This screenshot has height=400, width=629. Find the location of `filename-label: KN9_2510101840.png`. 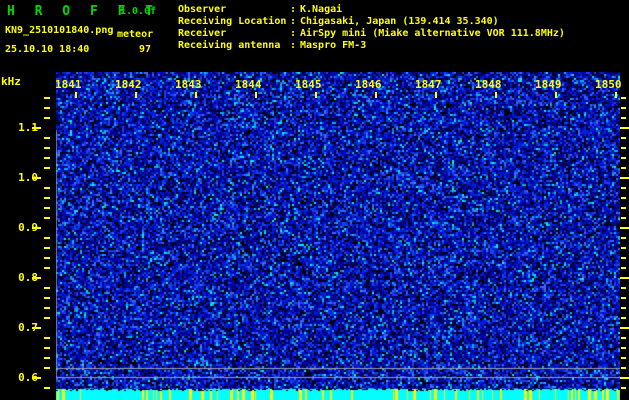

filename-label: KN9_2510101840.png is located at coordinates (59, 30).